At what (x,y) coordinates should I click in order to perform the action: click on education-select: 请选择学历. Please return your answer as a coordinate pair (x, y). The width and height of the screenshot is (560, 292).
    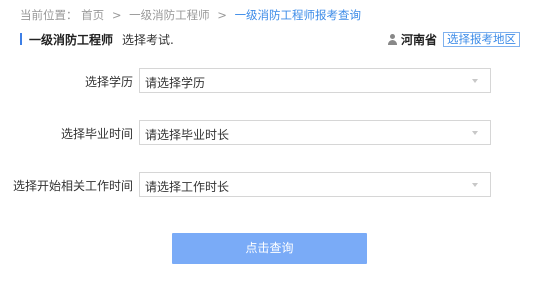
    Looking at the image, I should click on (315, 80).